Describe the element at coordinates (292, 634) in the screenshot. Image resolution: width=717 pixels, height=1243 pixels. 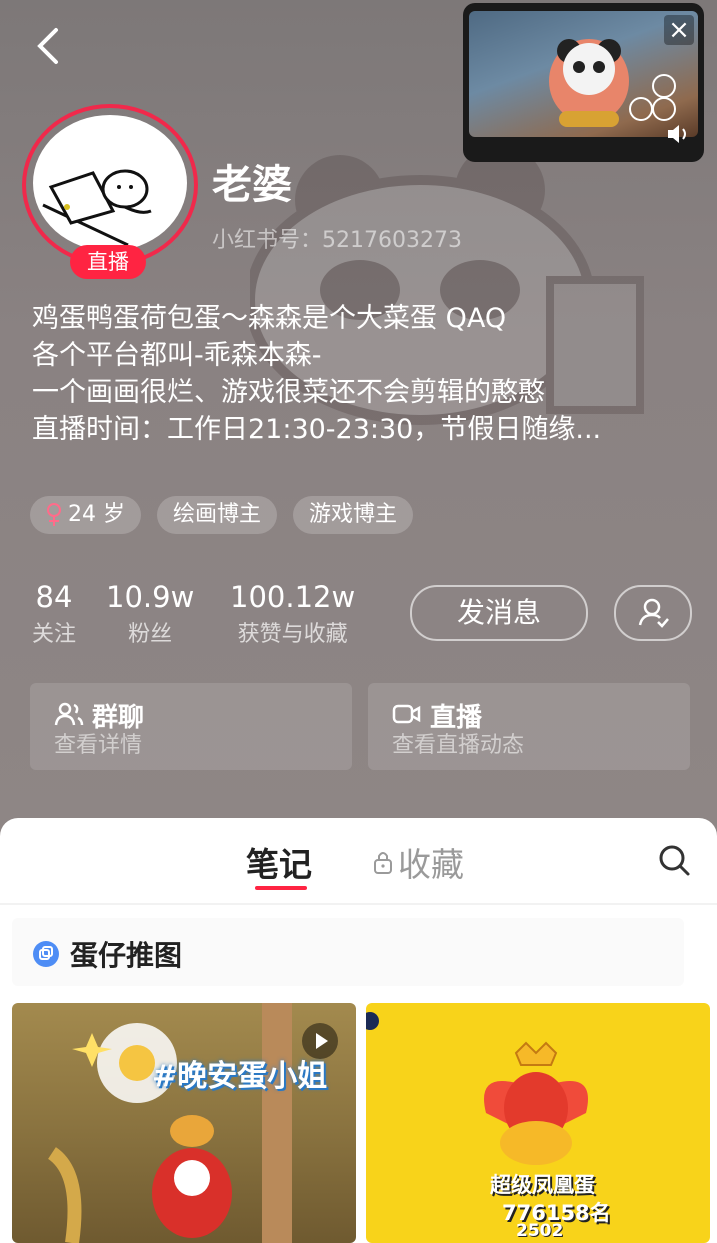
I see `stat-label: 获赞与收藏` at that location.